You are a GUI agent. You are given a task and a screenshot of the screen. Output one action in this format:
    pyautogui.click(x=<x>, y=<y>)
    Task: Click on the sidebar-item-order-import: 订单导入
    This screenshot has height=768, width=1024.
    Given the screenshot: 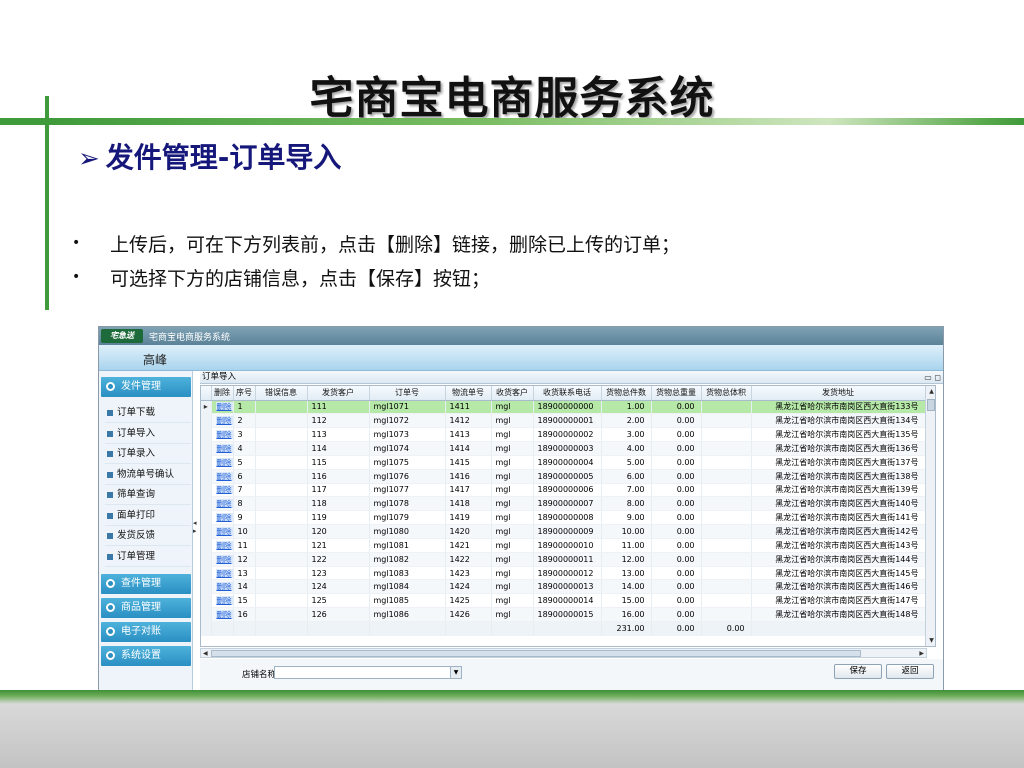 What is the action you would take?
    pyautogui.click(x=148, y=434)
    